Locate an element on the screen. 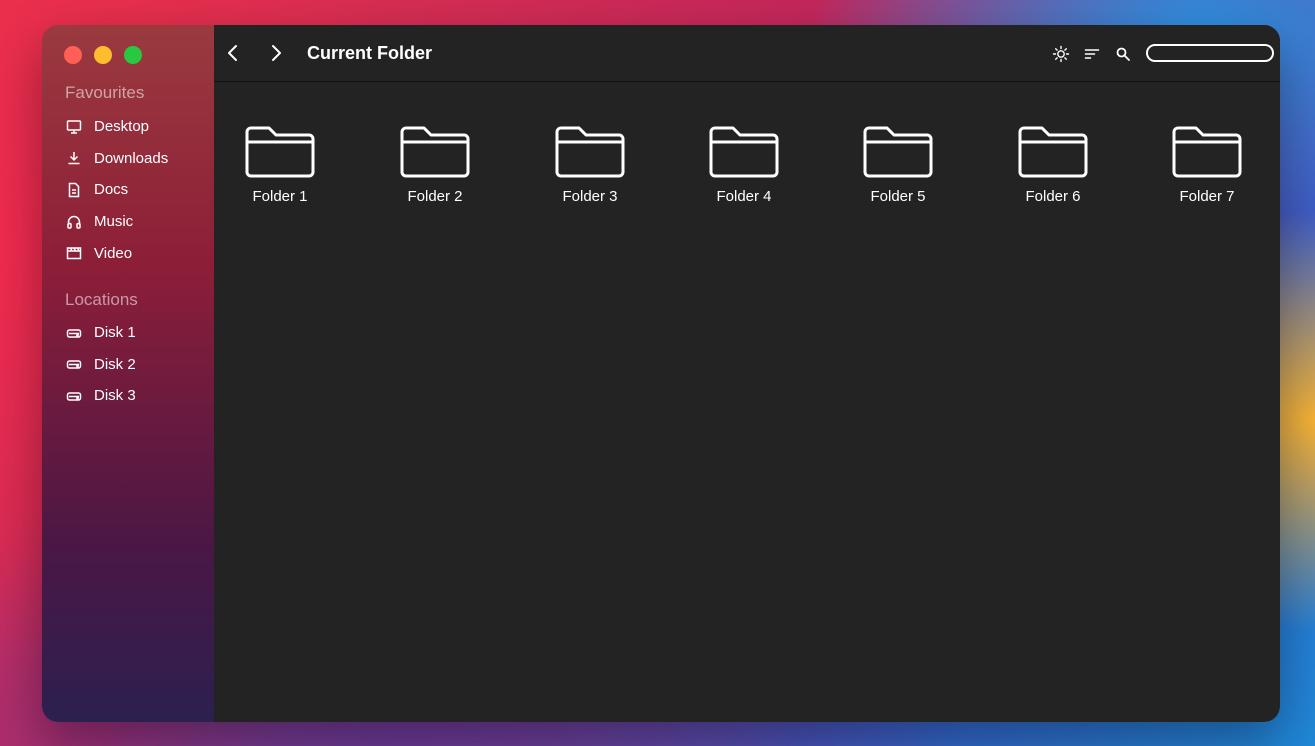 This screenshot has width=1315, height=746. forward-button is located at coordinates (276, 53).